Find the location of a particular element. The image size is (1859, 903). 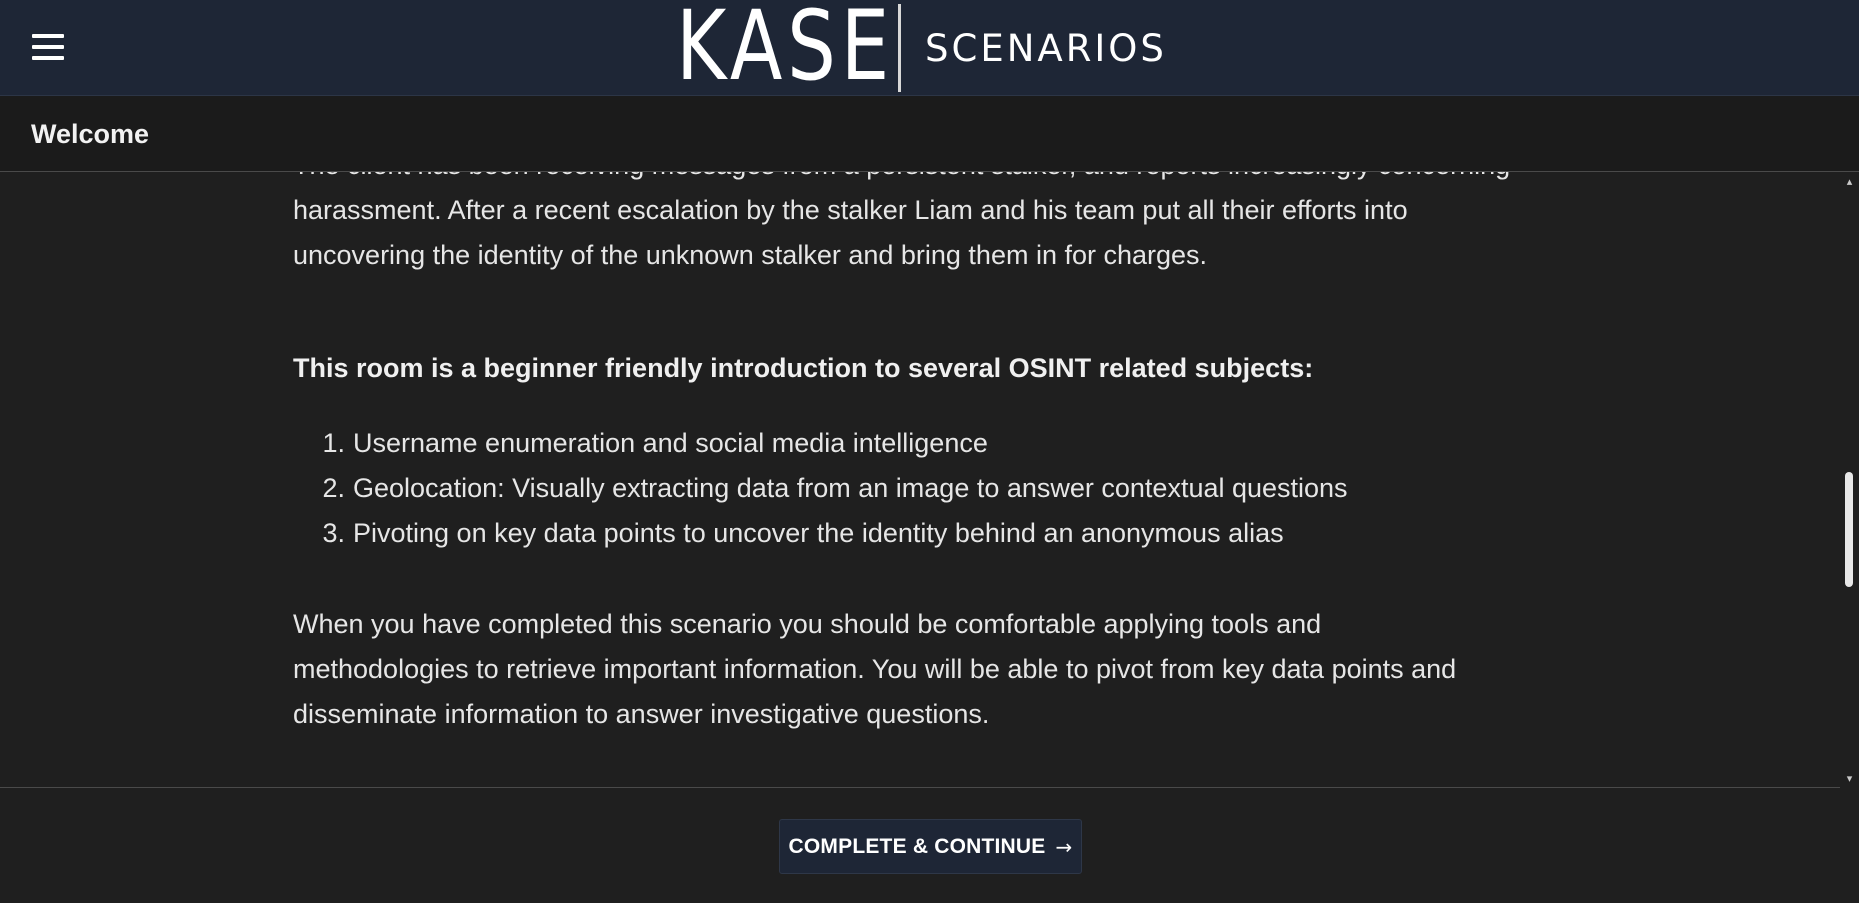

content-scrollbar: ▴ ▾ is located at coordinates (1849, 480).